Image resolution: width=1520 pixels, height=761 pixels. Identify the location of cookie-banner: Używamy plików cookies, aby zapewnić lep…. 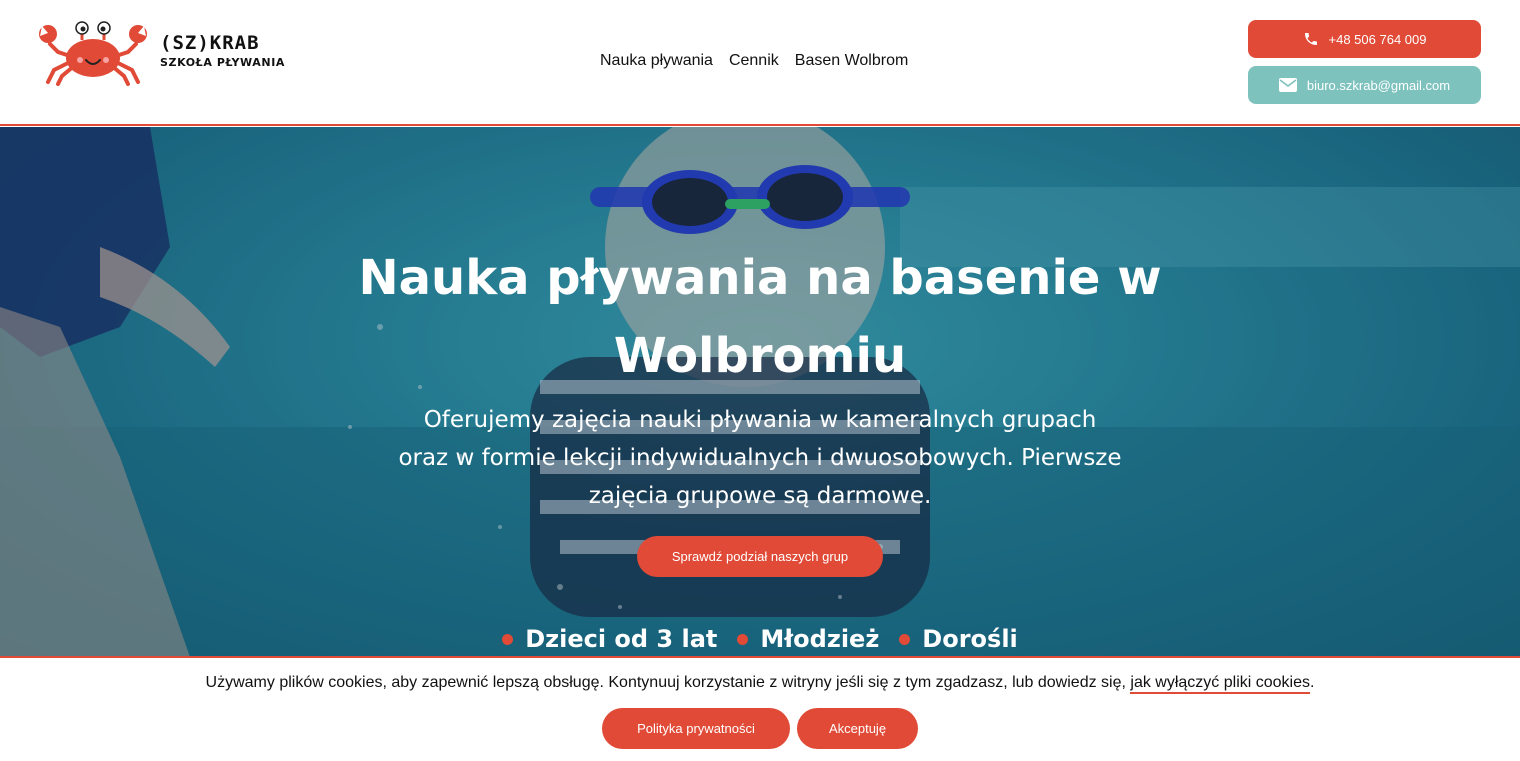
(760, 708).